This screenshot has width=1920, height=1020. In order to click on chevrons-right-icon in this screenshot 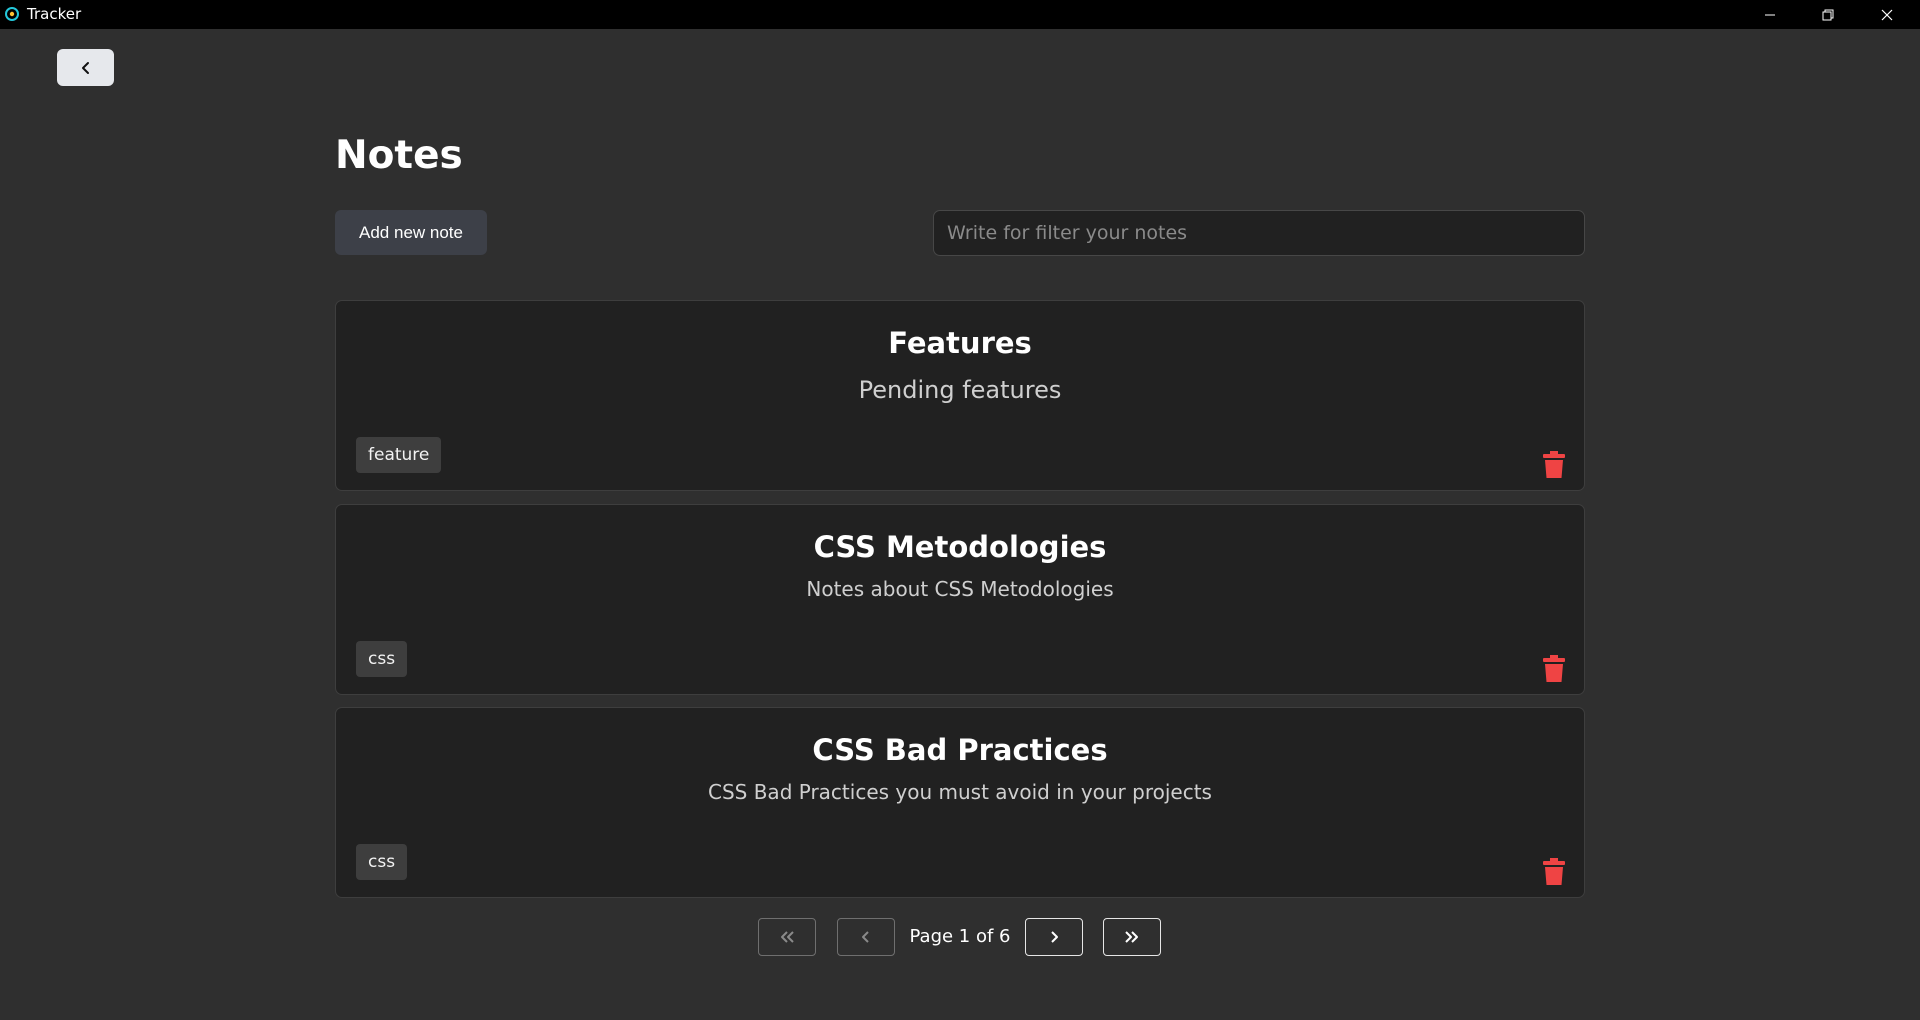, I will do `click(1131, 937)`.